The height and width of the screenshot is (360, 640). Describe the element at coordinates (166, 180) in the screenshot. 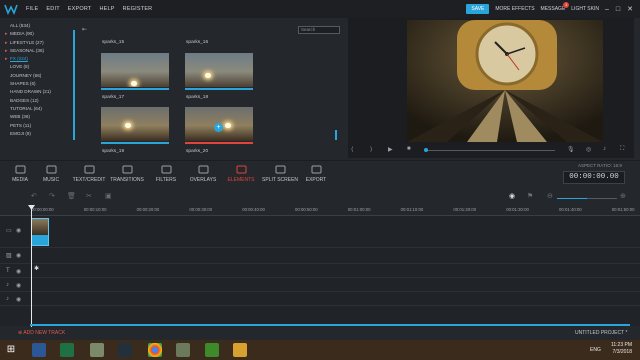

I see `tool-label: FILTERS` at that location.